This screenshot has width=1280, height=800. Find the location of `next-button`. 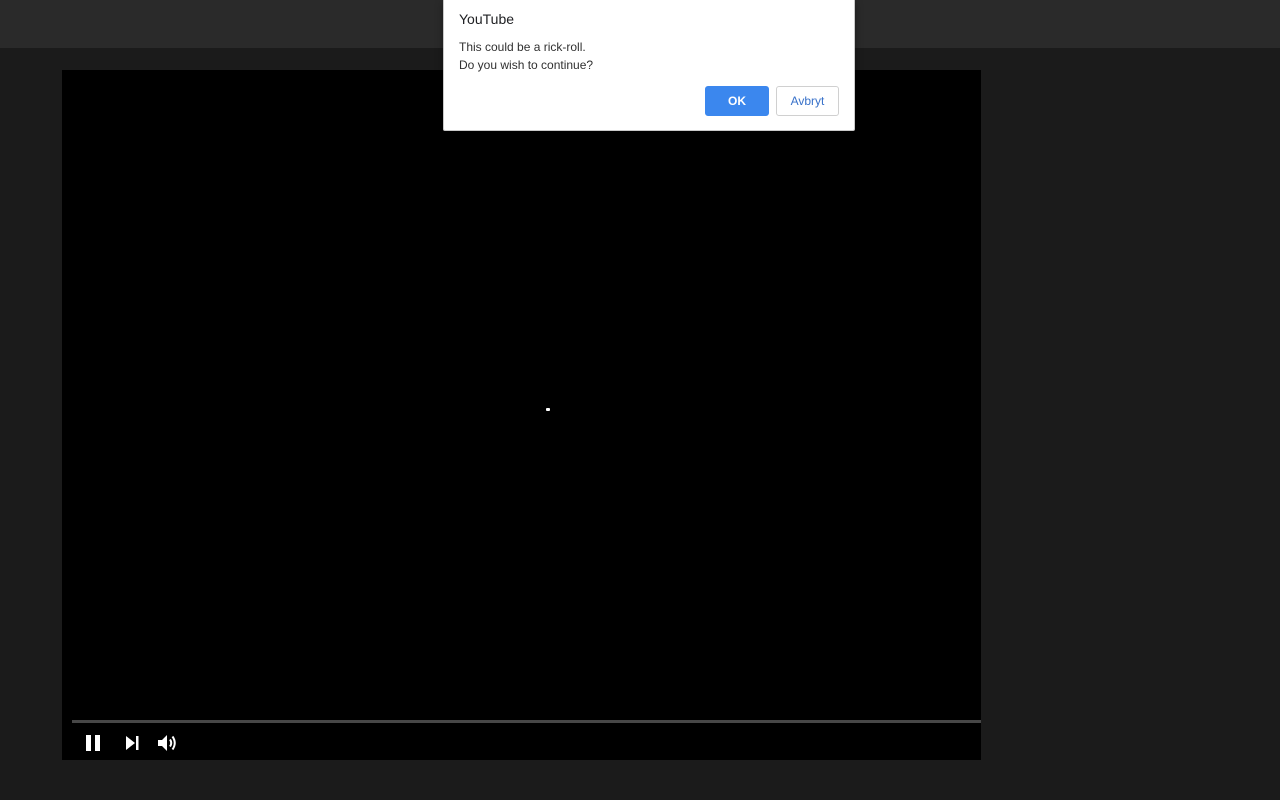

next-button is located at coordinates (132, 743).